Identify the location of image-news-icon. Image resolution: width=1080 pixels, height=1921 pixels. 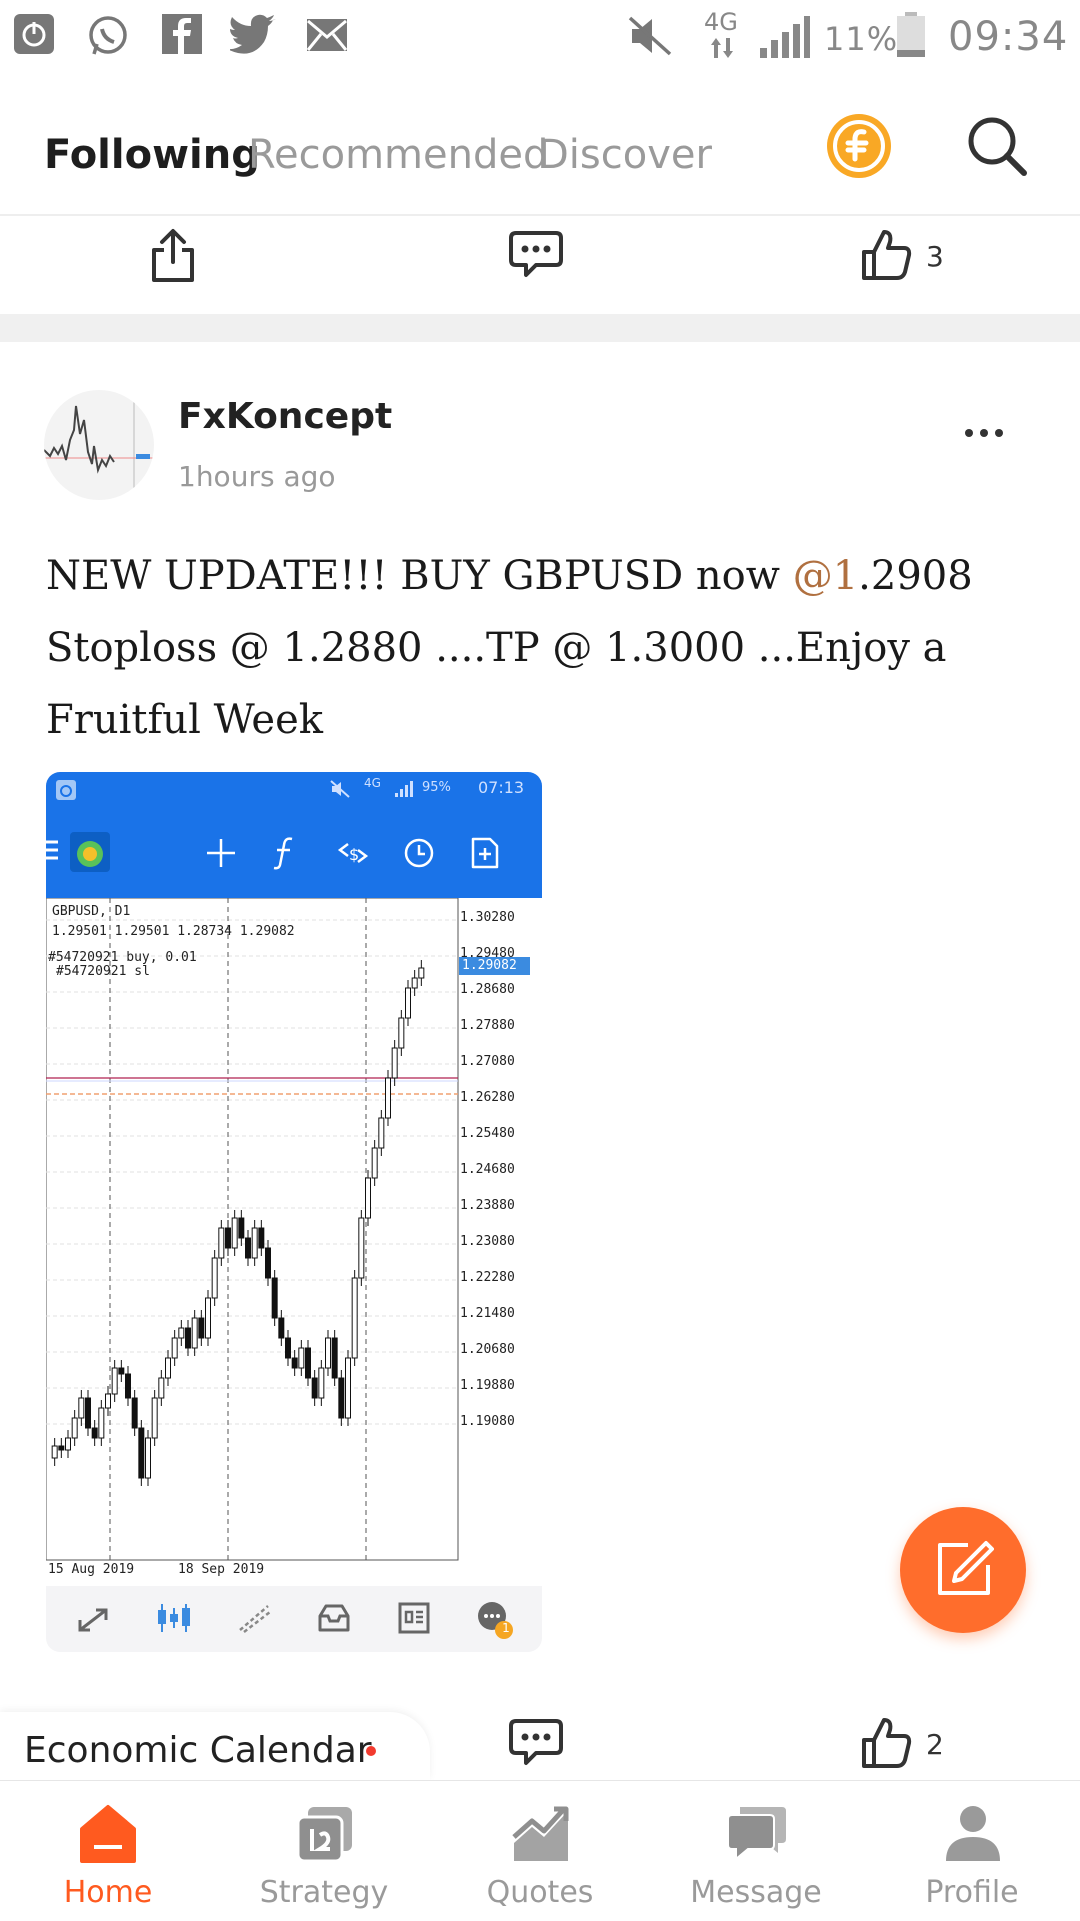
(414, 1618).